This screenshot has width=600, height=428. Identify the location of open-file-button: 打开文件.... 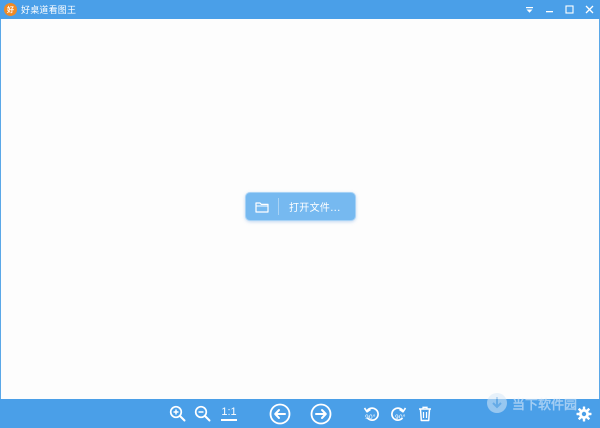
(300, 206).